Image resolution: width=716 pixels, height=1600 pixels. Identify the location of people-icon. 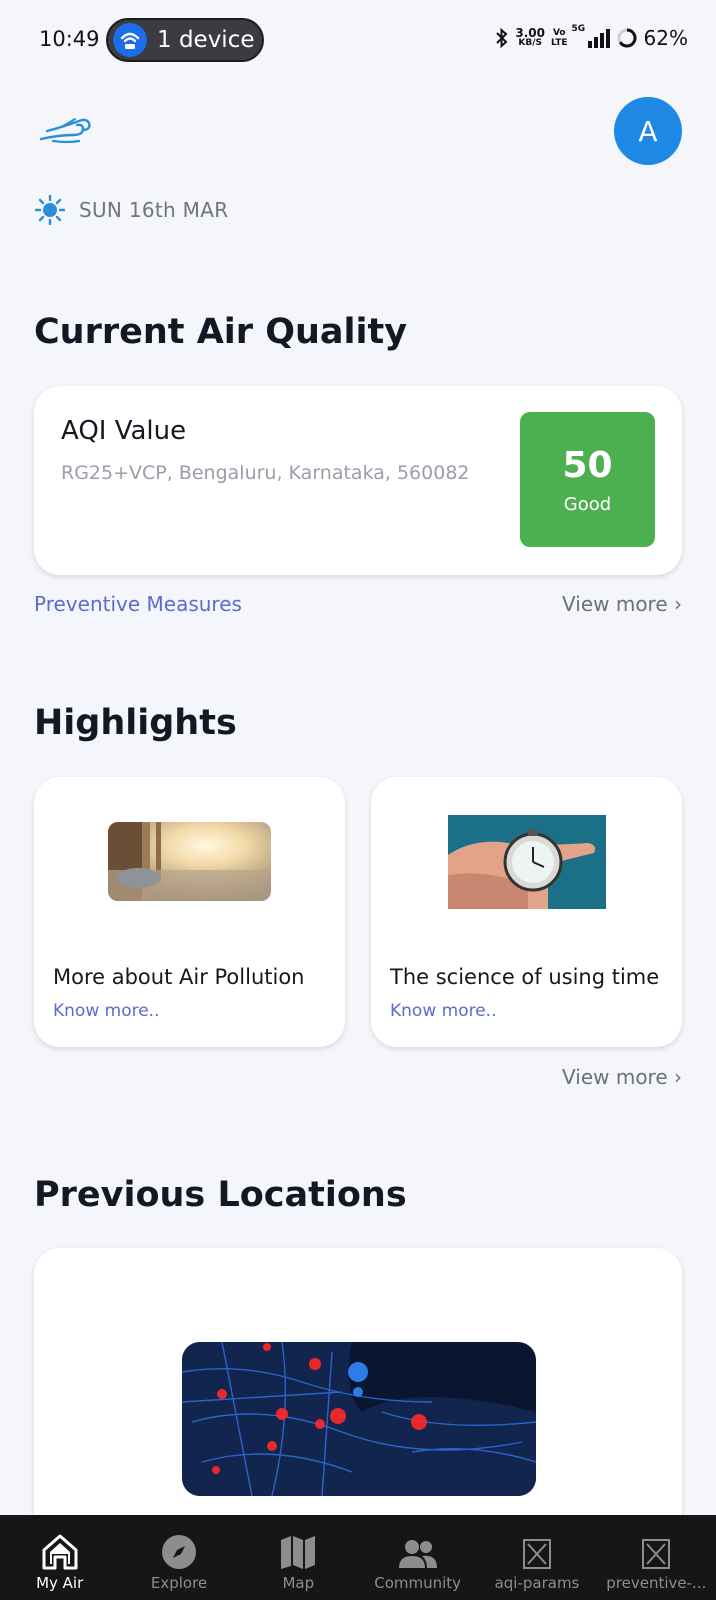
(417, 1554).